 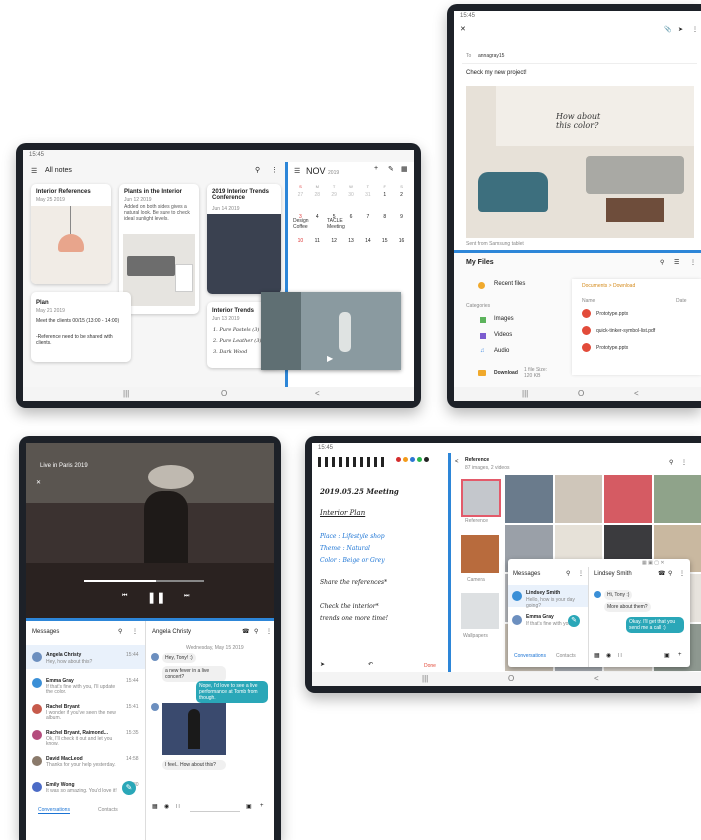 What do you see at coordinates (34, 171) in the screenshot?
I see `menu-icon: ☰` at bounding box center [34, 171].